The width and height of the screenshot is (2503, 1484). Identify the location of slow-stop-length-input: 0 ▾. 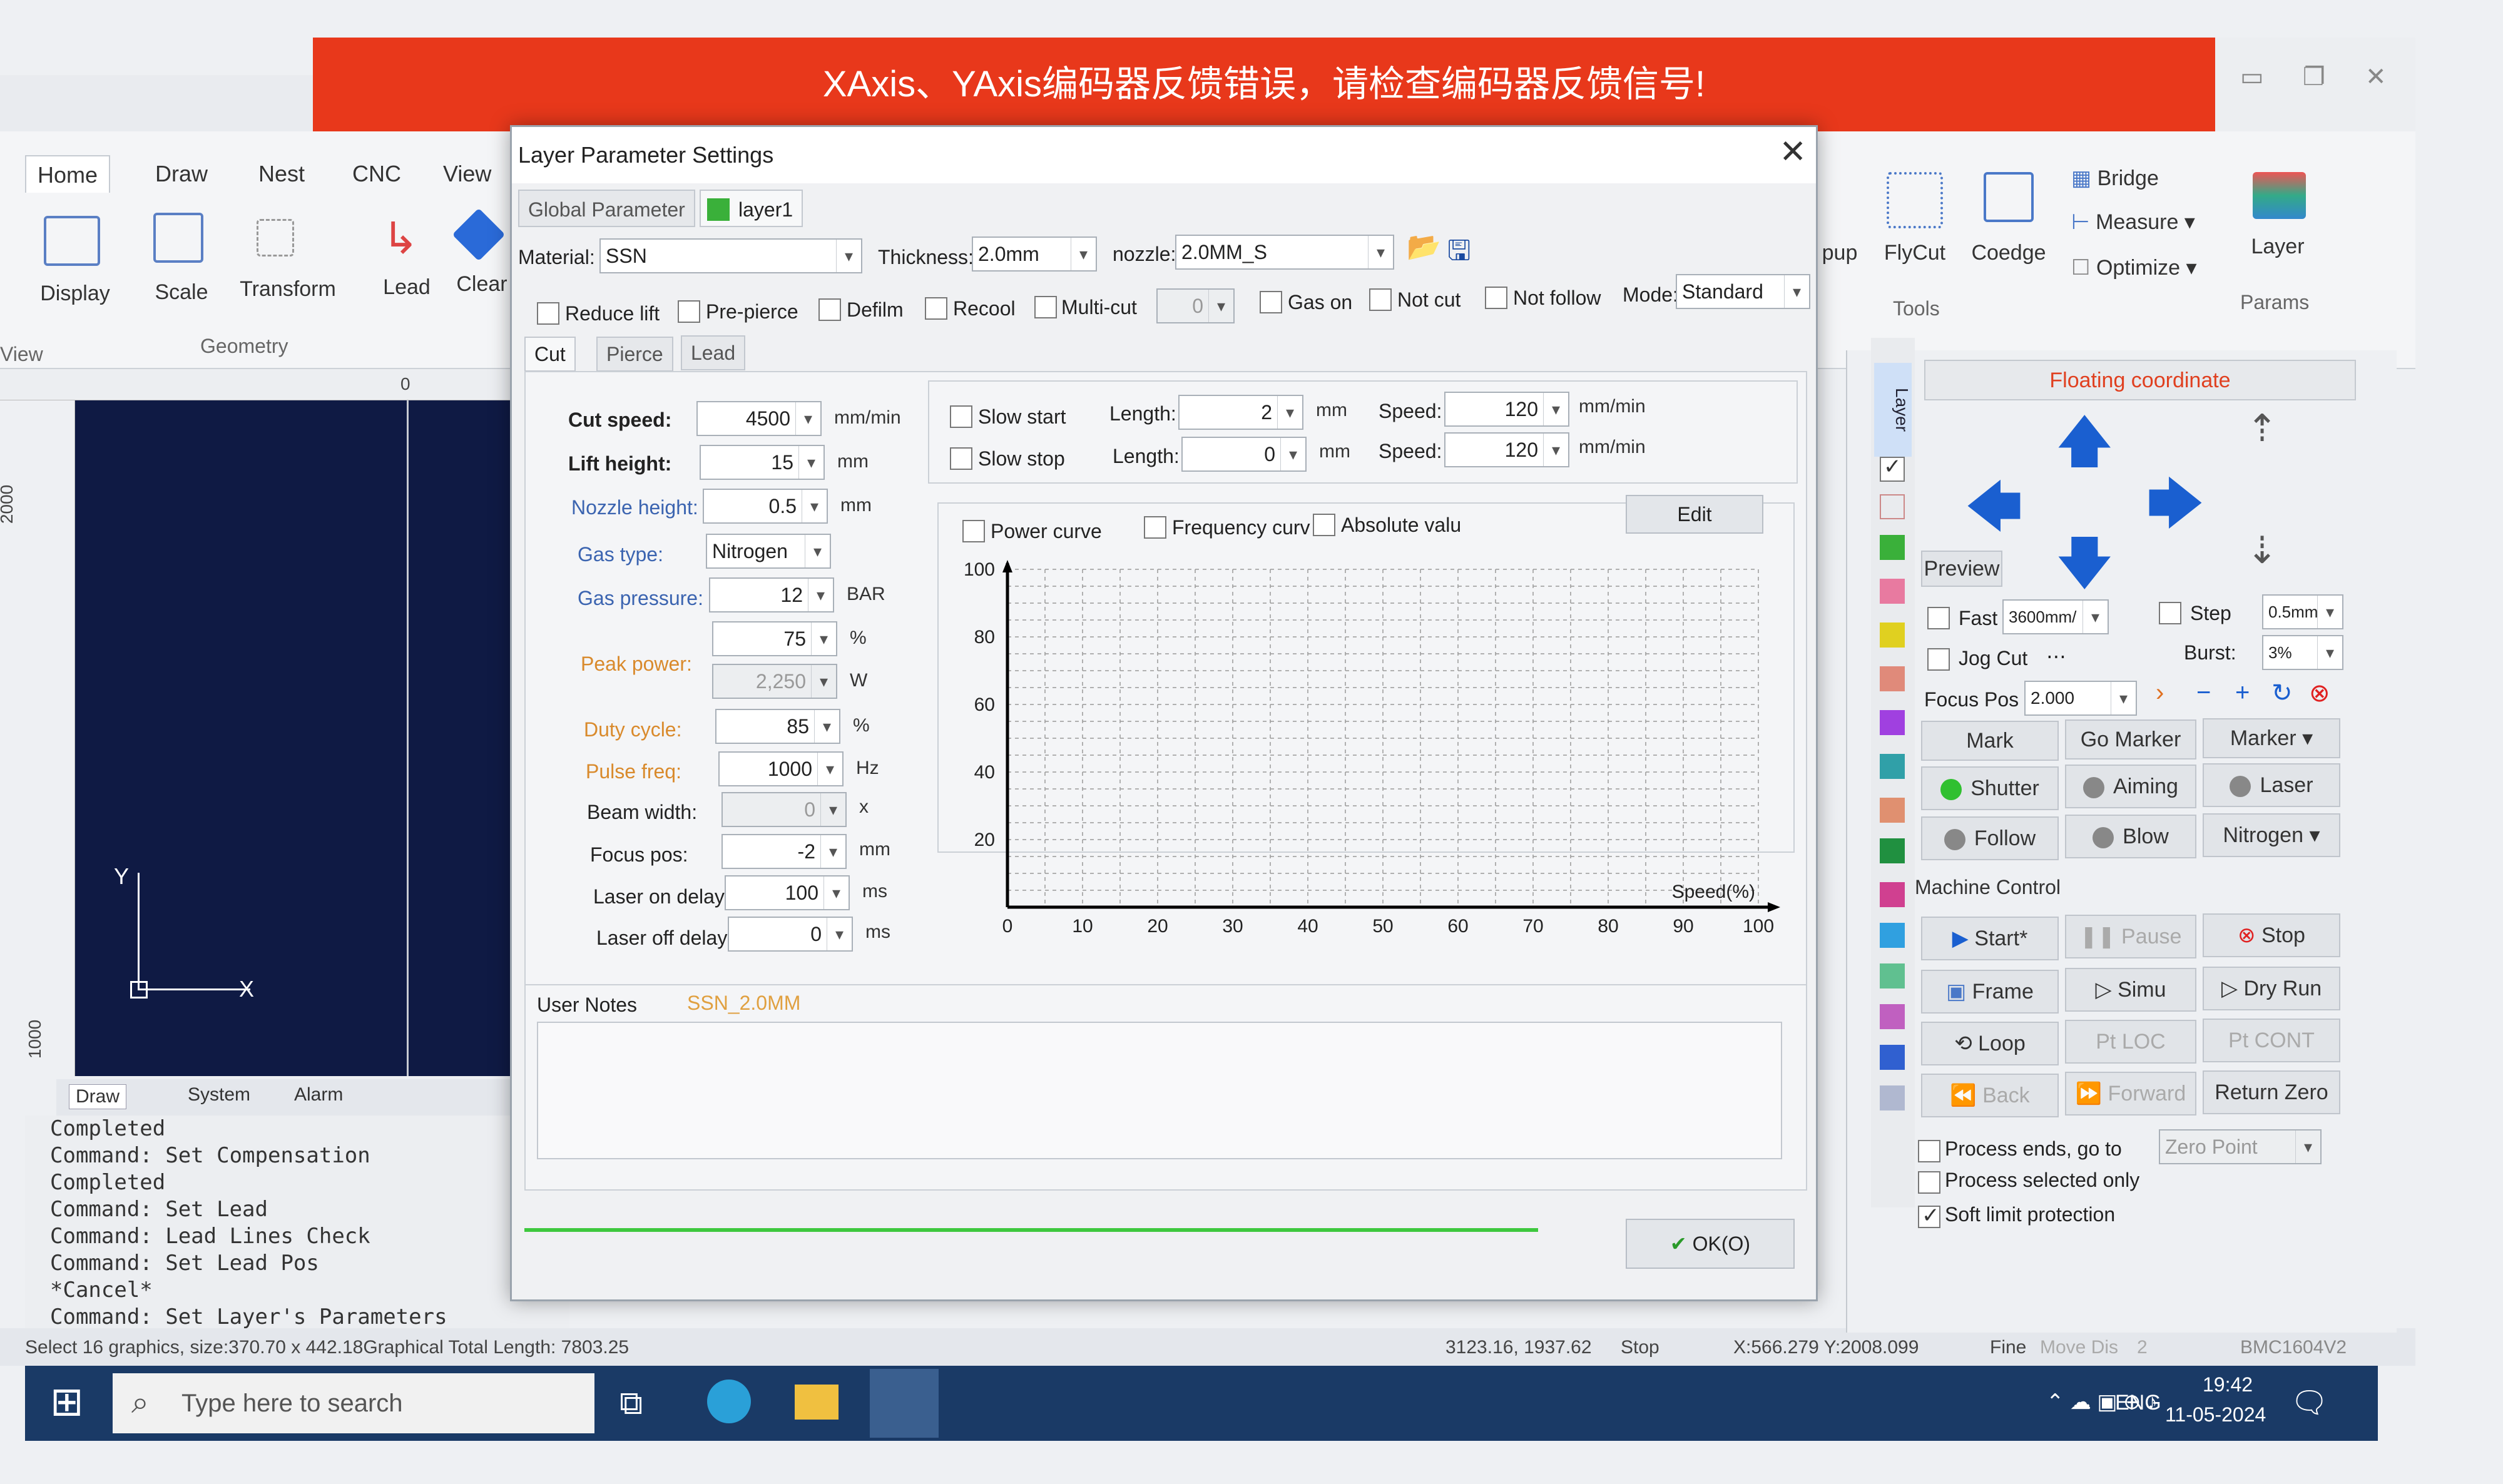
(1244, 455).